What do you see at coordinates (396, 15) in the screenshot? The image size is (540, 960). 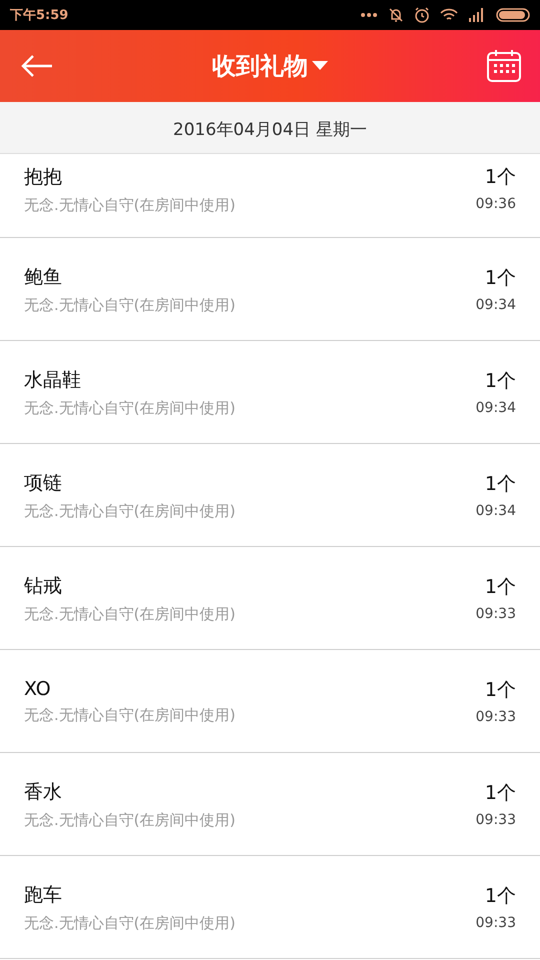 I see `muted-bell-icon` at bounding box center [396, 15].